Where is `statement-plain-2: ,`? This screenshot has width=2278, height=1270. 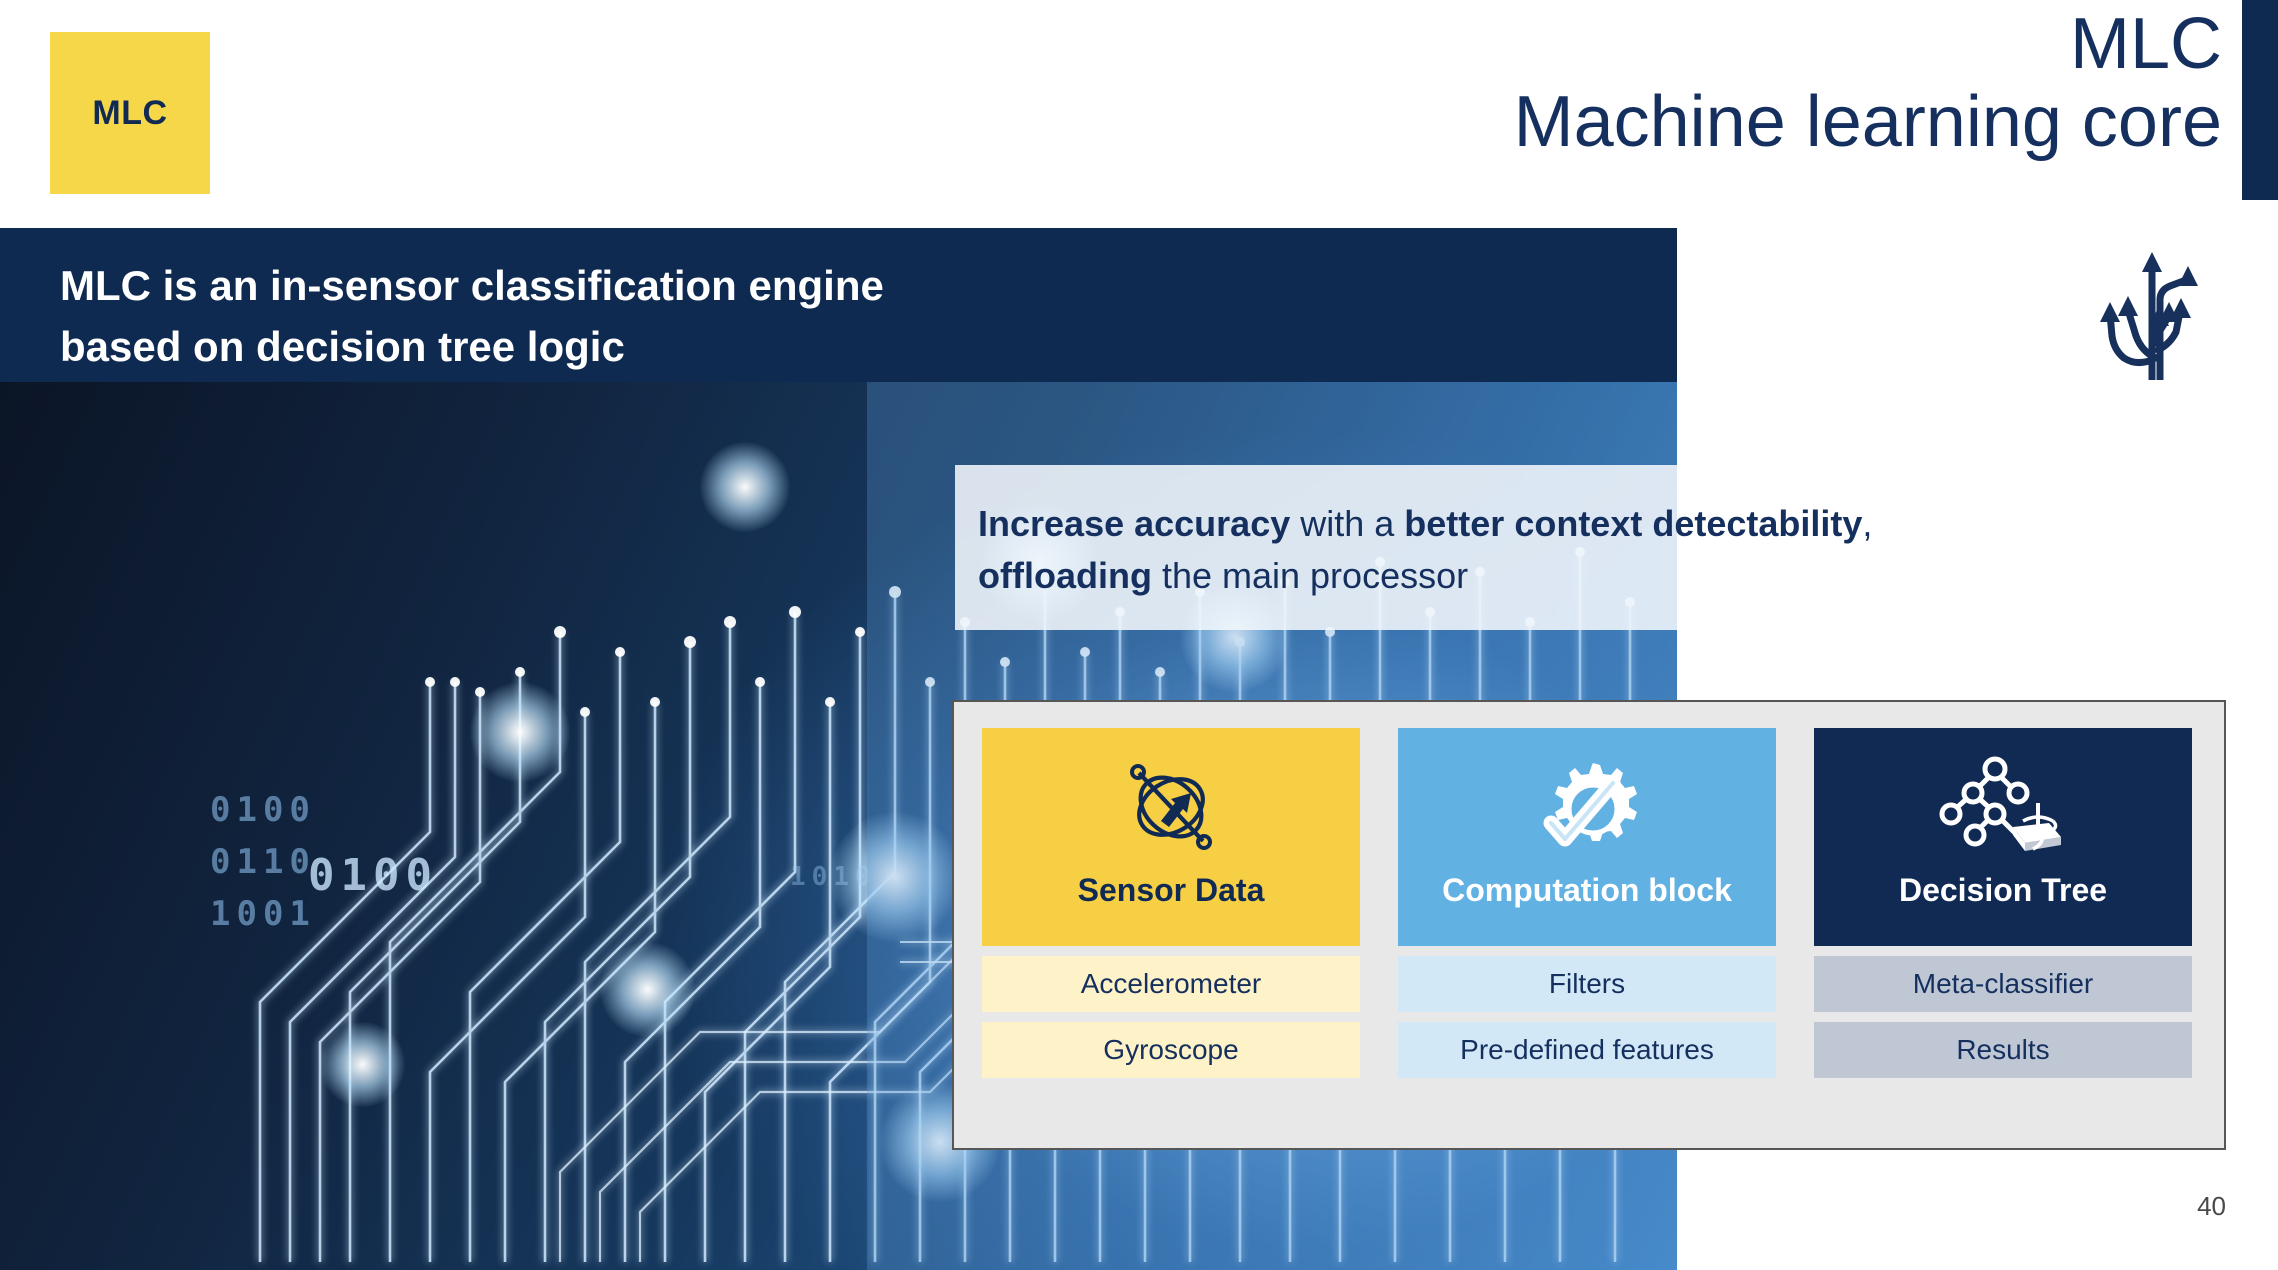
statement-plain-2: , is located at coordinates (1867, 523).